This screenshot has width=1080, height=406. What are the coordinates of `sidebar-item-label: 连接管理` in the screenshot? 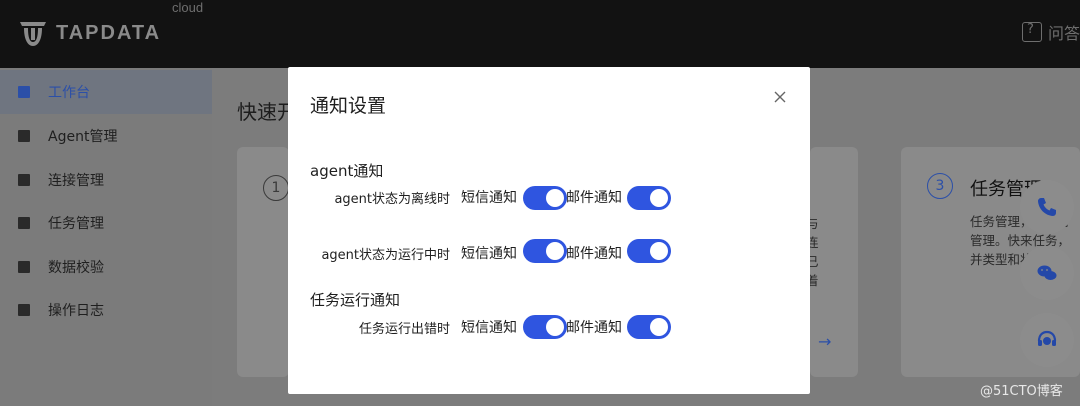 It's located at (76, 181).